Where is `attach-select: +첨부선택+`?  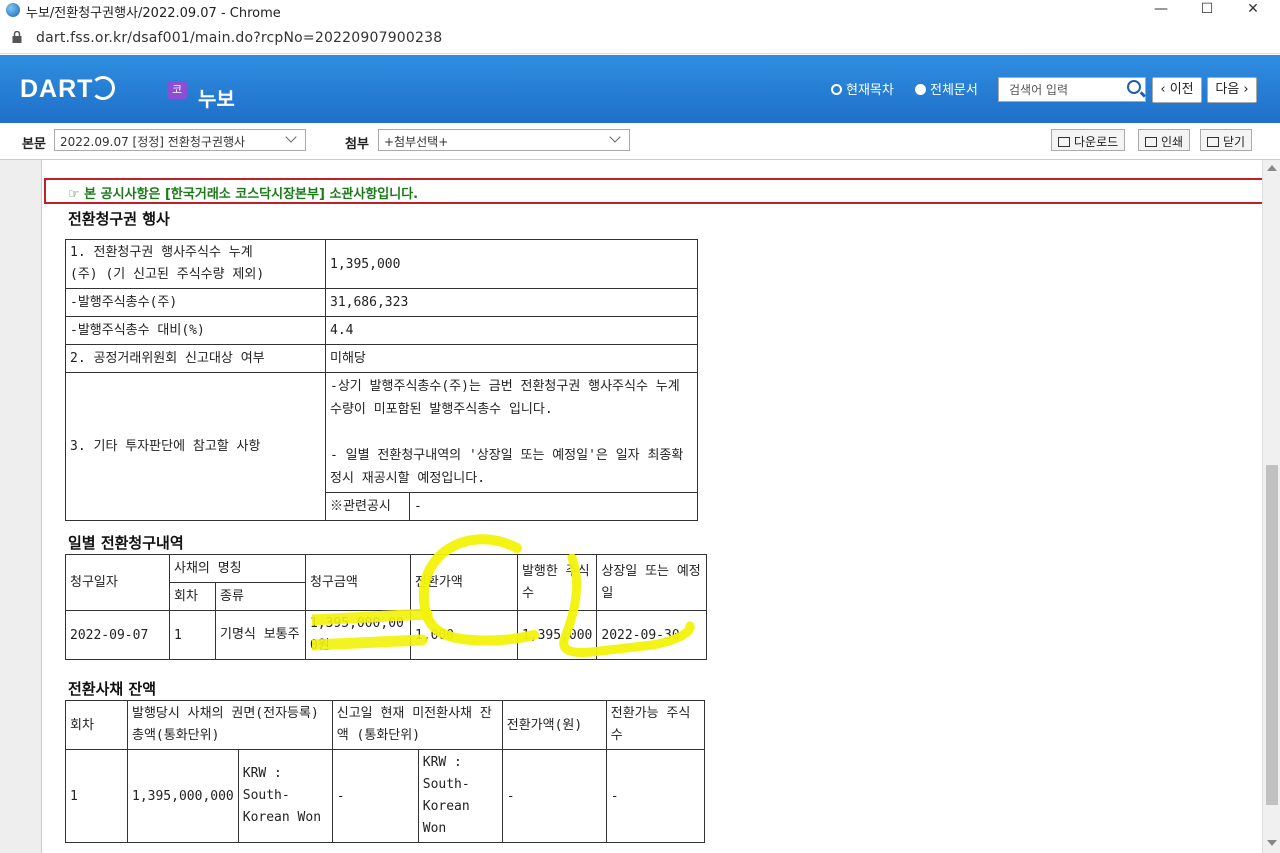
attach-select: +첨부선택+ is located at coordinates (504, 140).